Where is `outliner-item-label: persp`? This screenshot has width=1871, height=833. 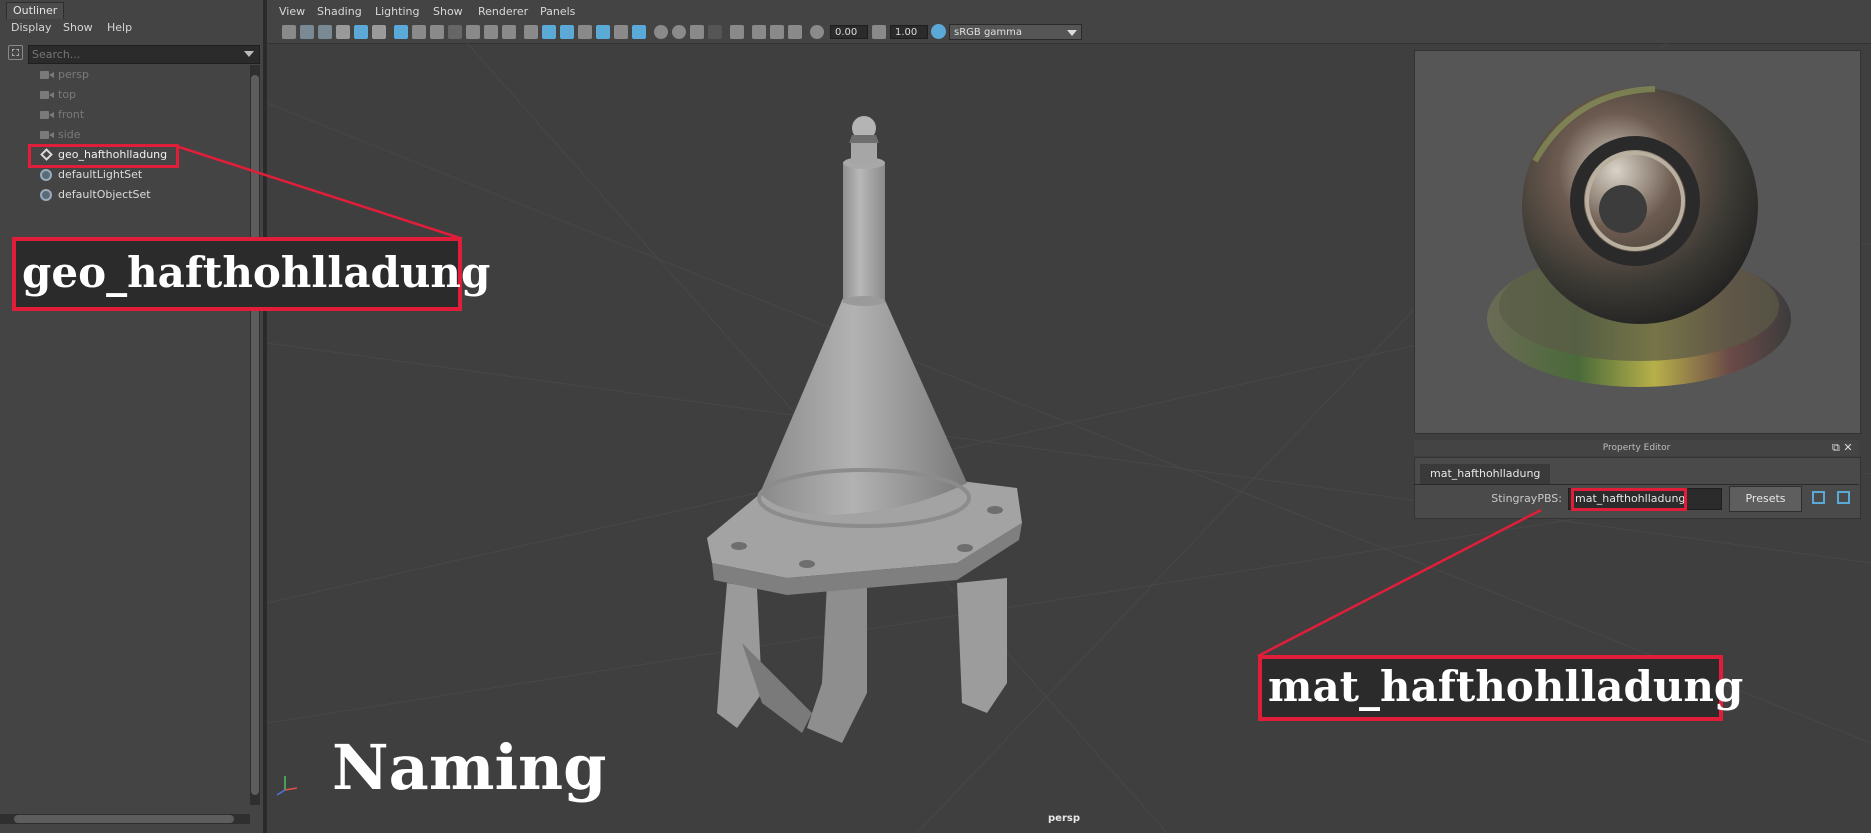
outliner-item-label: persp is located at coordinates (73, 74).